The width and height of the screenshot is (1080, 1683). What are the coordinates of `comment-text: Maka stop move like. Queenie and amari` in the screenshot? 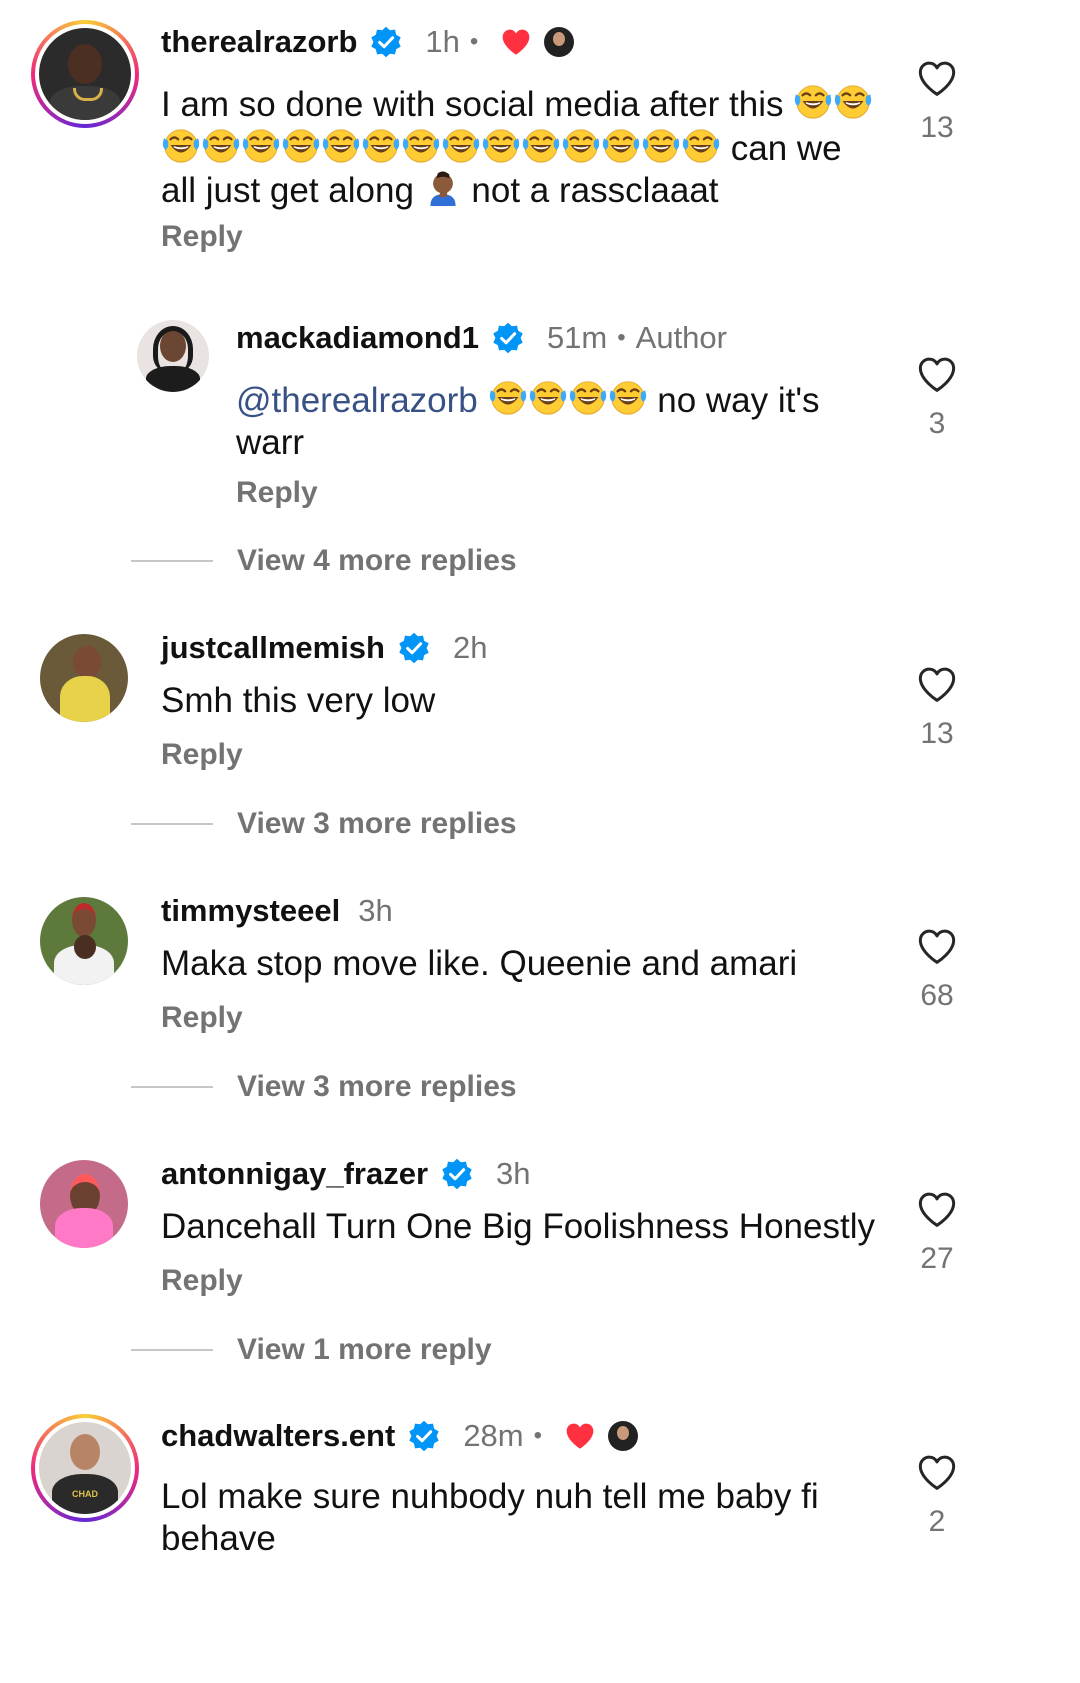 It's located at (479, 963).